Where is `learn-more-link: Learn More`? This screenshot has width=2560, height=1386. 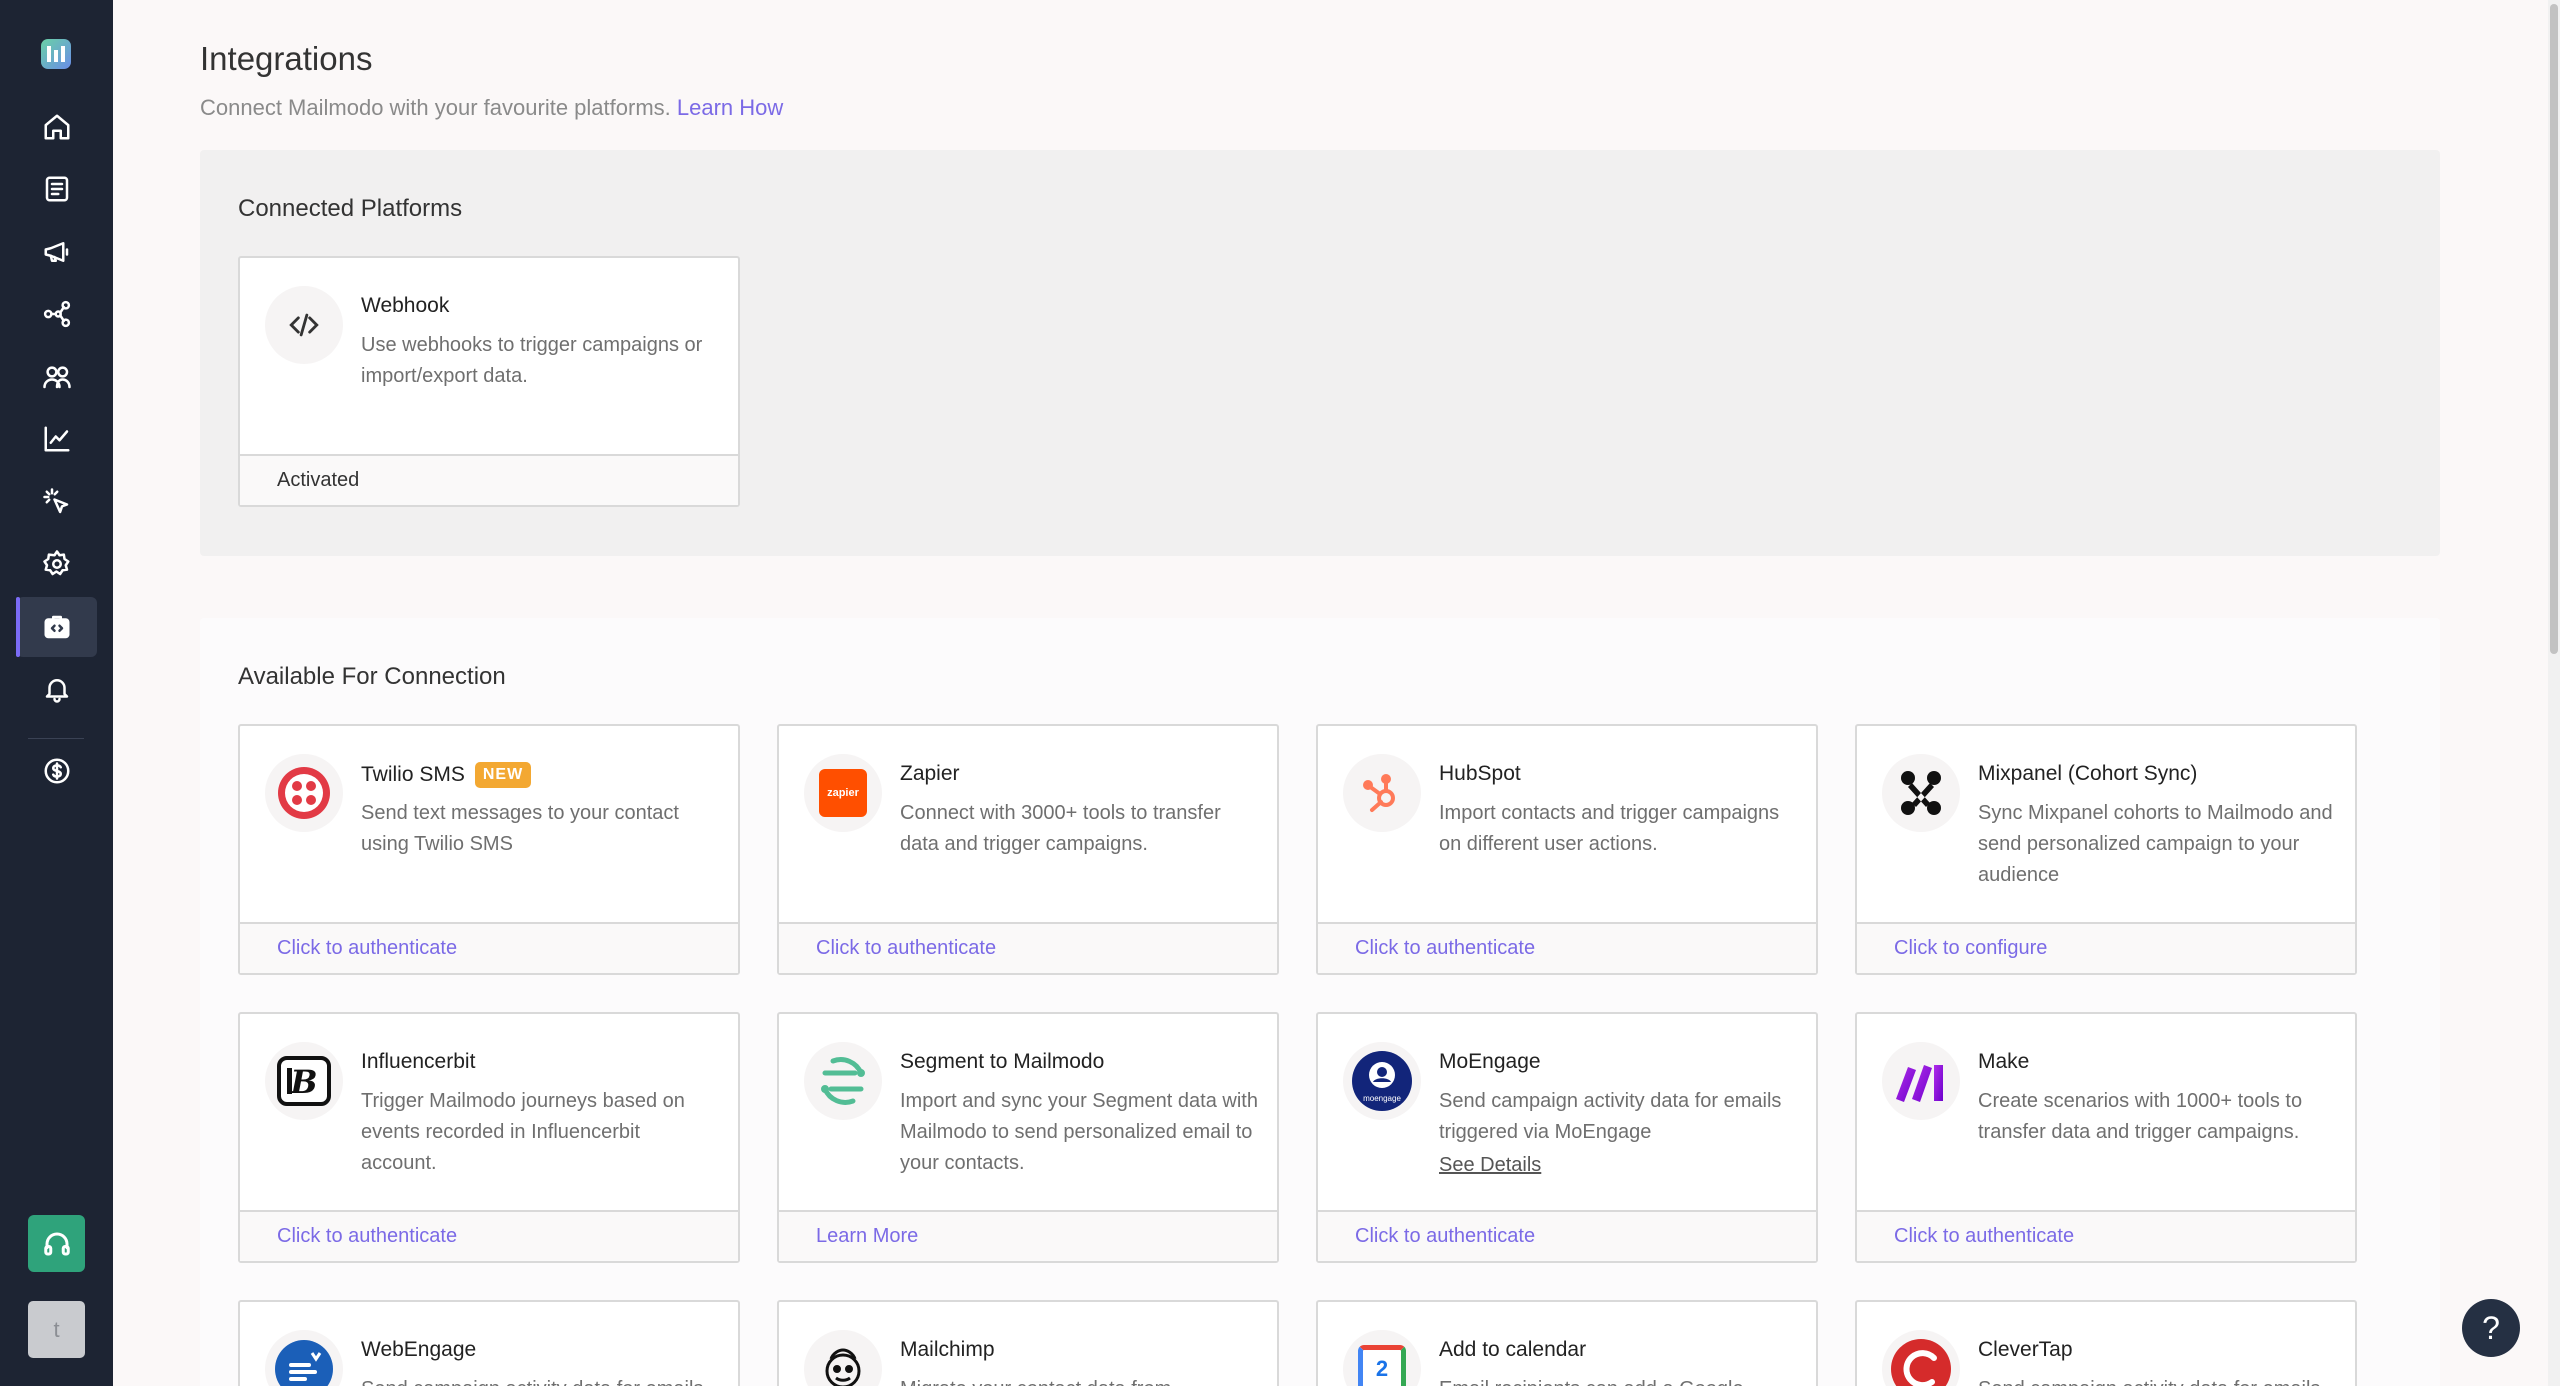
learn-more-link: Learn More is located at coordinates (1028, 1235).